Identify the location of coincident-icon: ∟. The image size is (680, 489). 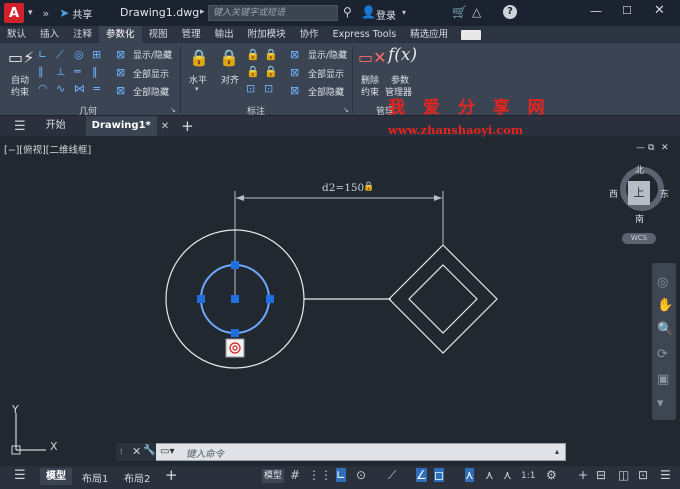
(42, 54).